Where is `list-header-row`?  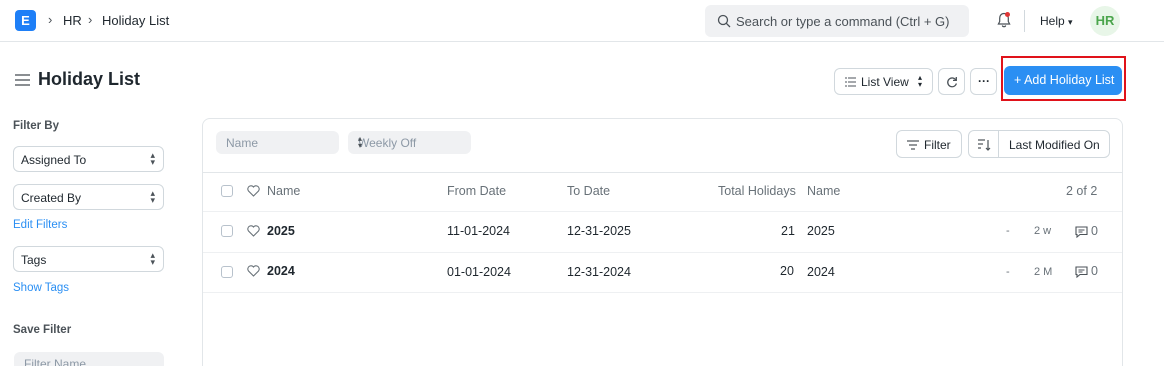
list-header-row is located at coordinates (662, 191).